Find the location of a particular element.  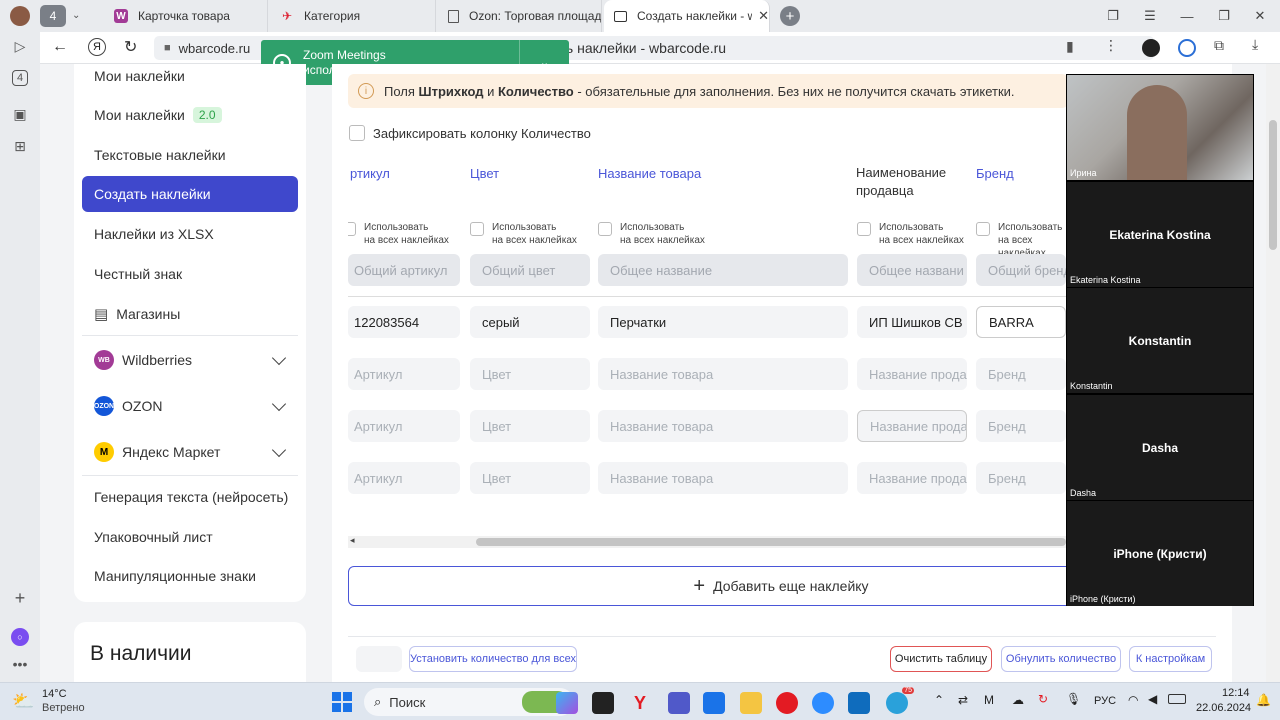

common-color-input: Общий цвет is located at coordinates (530, 270).